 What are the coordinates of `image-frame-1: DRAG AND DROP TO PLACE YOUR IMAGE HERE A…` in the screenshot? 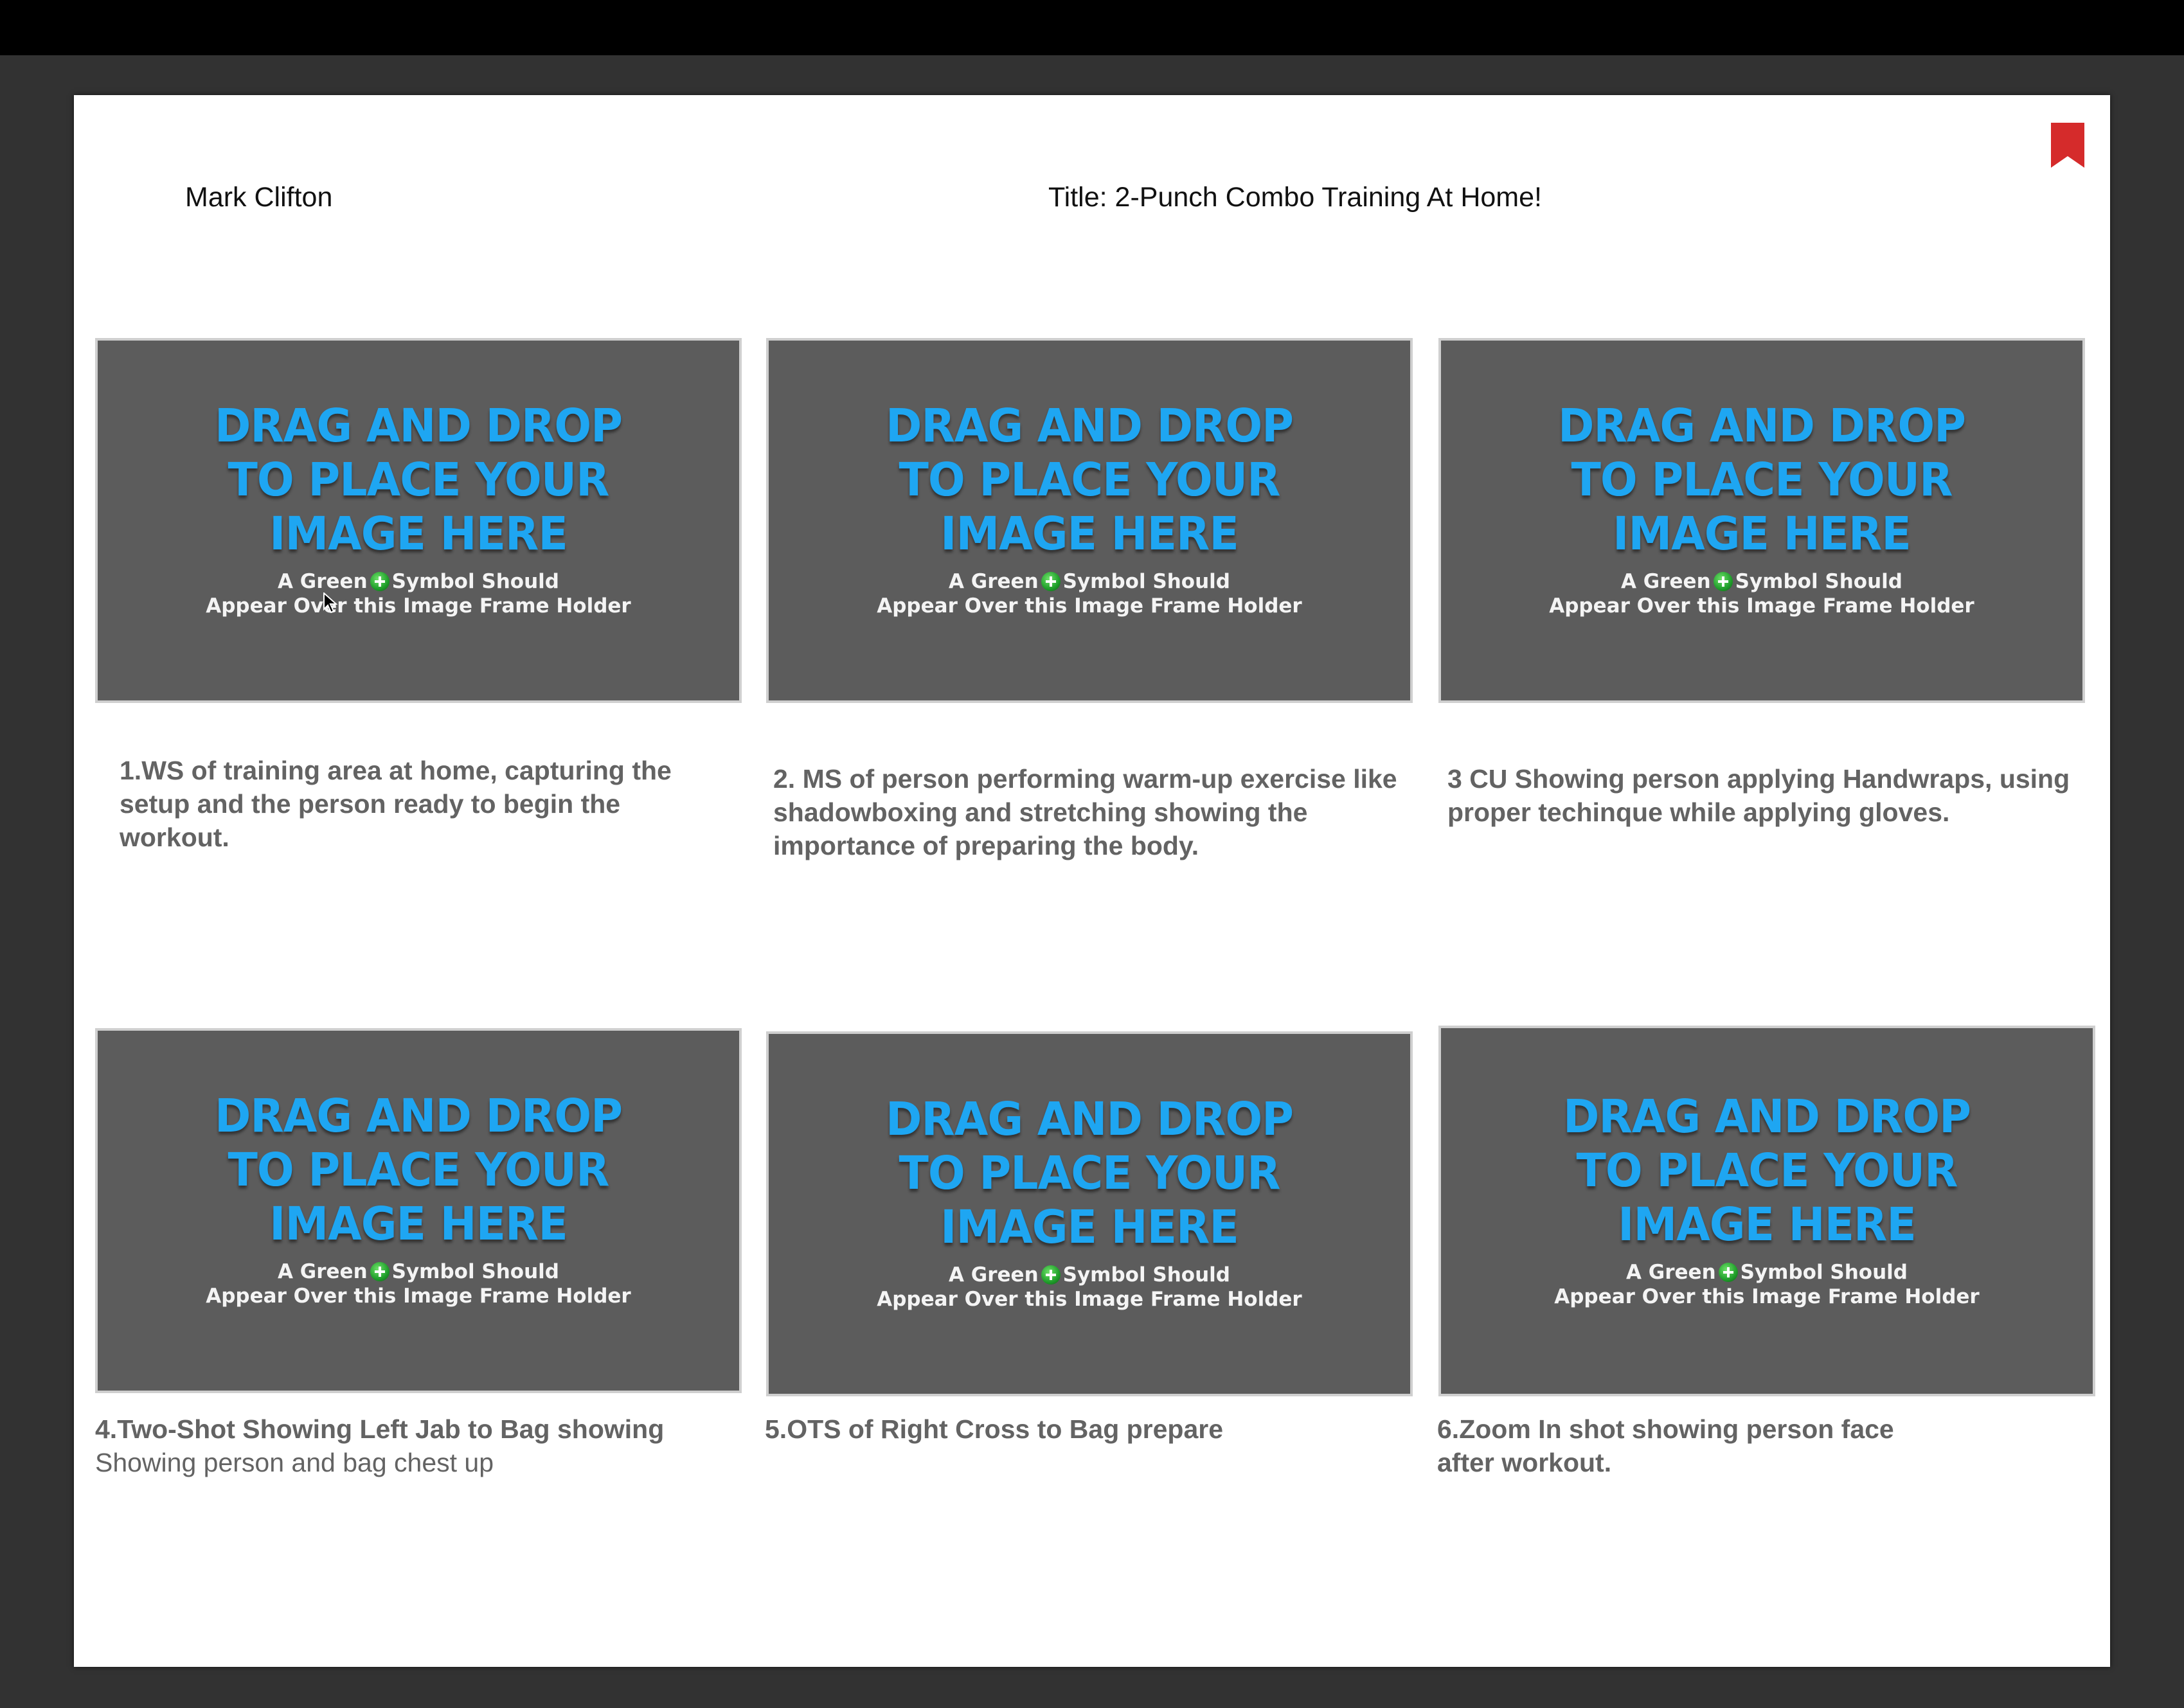 It's located at (418, 520).